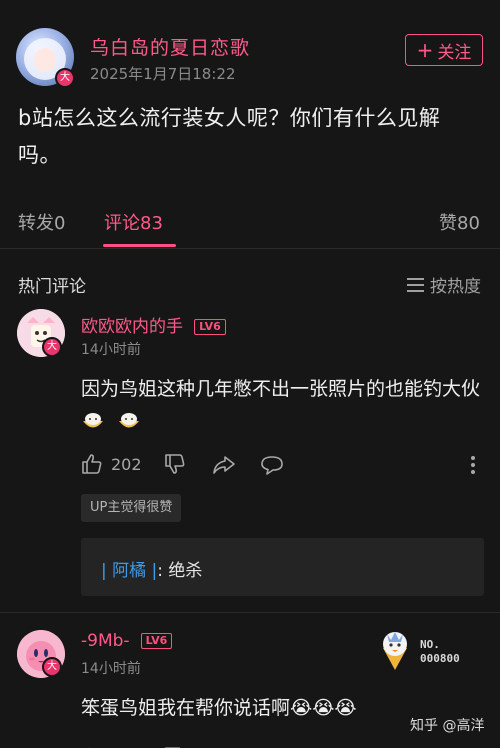 The width and height of the screenshot is (500, 748). What do you see at coordinates (131, 508) in the screenshot?
I see `up-liked-tag: UP主觉得很赞` at bounding box center [131, 508].